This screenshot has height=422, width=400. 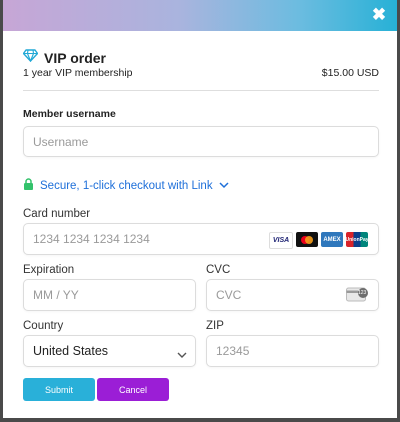 I want to click on submit-button: Submit, so click(x=59, y=389).